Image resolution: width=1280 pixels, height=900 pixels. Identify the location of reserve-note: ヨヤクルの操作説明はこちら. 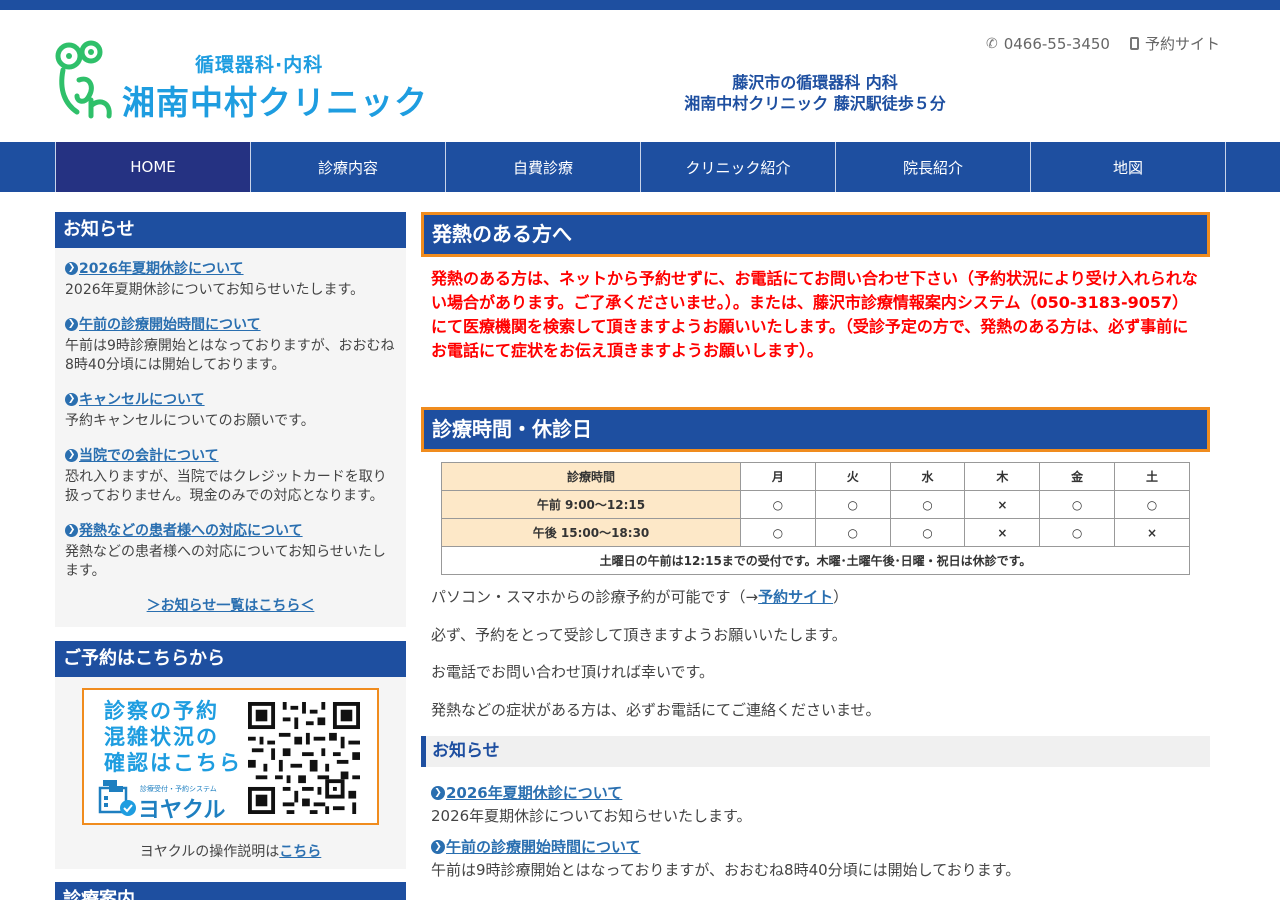
(230, 851).